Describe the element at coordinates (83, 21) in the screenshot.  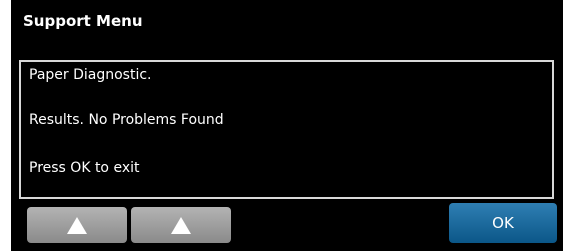
I see `screen-title: Support Menu` at that location.